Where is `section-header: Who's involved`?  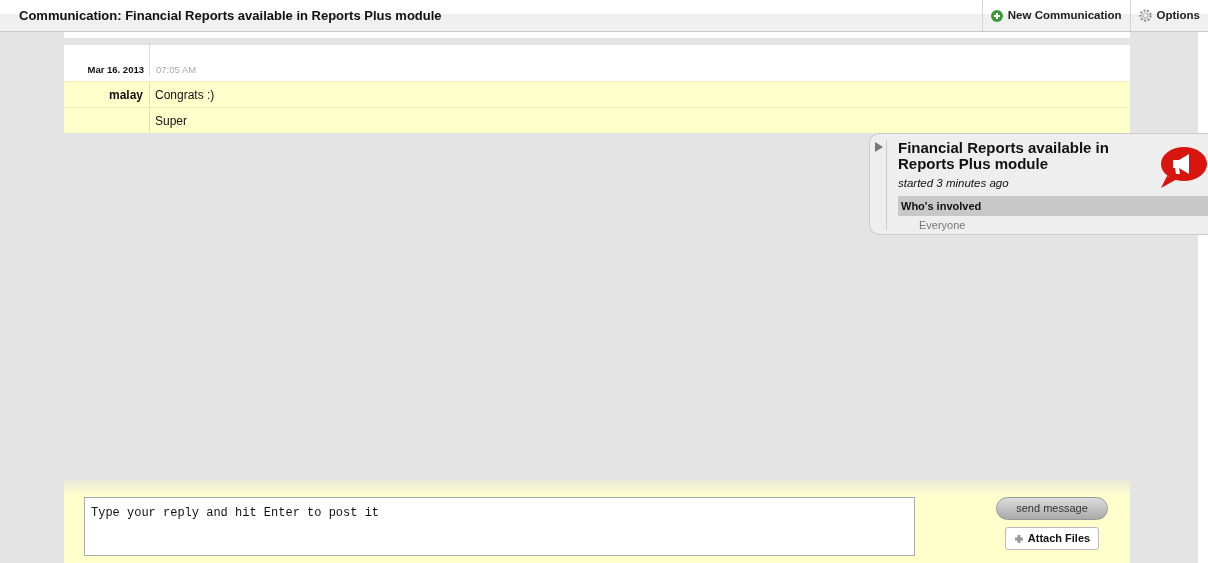
section-header: Who's involved is located at coordinates (1053, 206).